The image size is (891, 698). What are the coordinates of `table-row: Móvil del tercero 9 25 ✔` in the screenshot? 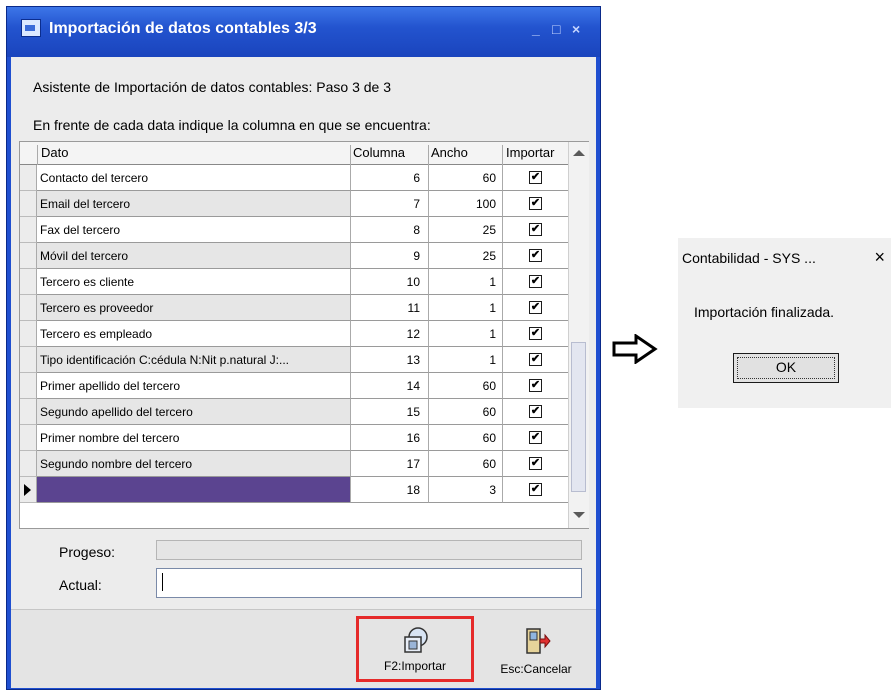 It's located at (294, 256).